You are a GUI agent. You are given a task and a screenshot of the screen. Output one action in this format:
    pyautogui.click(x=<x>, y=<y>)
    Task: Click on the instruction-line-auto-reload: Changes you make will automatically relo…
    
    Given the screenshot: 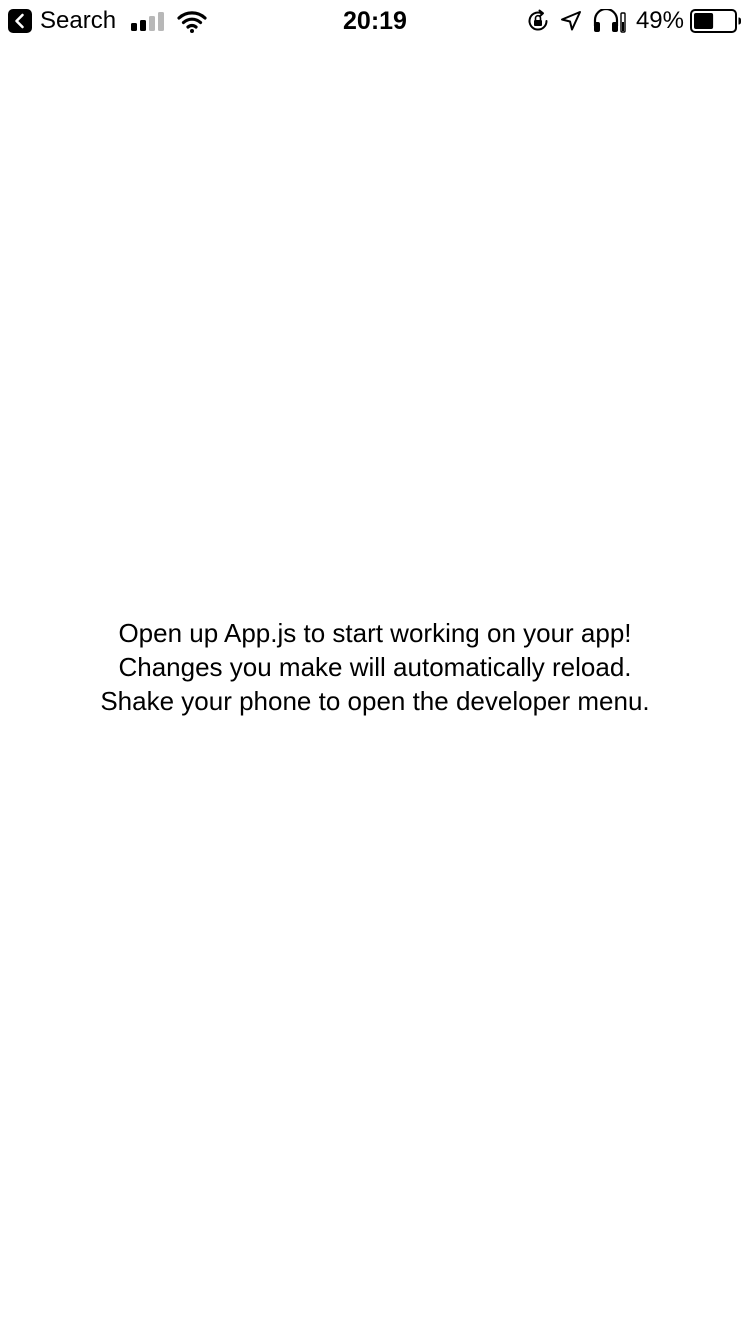 What is the action you would take?
    pyautogui.click(x=375, y=667)
    